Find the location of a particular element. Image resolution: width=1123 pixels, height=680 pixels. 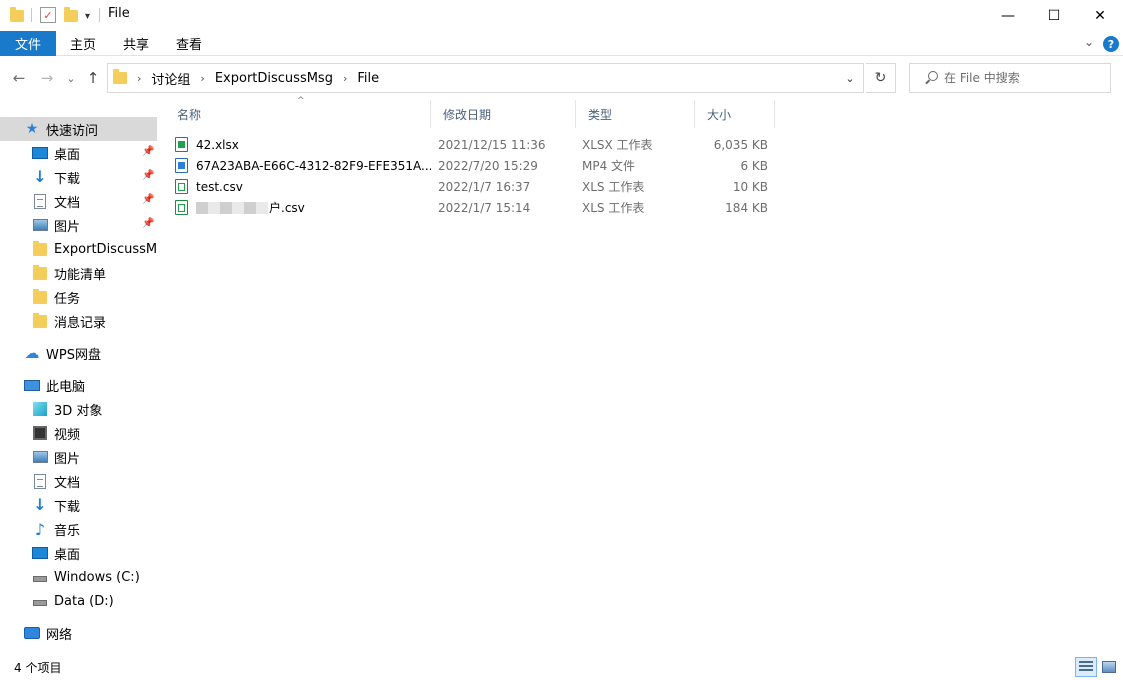

file-name-cell: 42.xlsx is located at coordinates (303, 144).